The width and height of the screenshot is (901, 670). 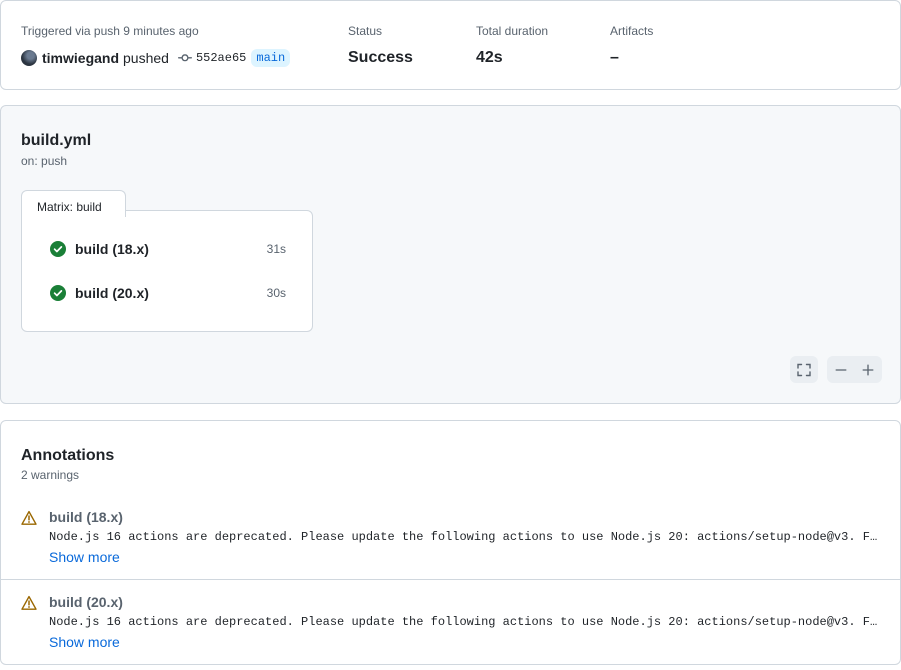 What do you see at coordinates (632, 31) in the screenshot?
I see `artifacts-label: Artifacts` at bounding box center [632, 31].